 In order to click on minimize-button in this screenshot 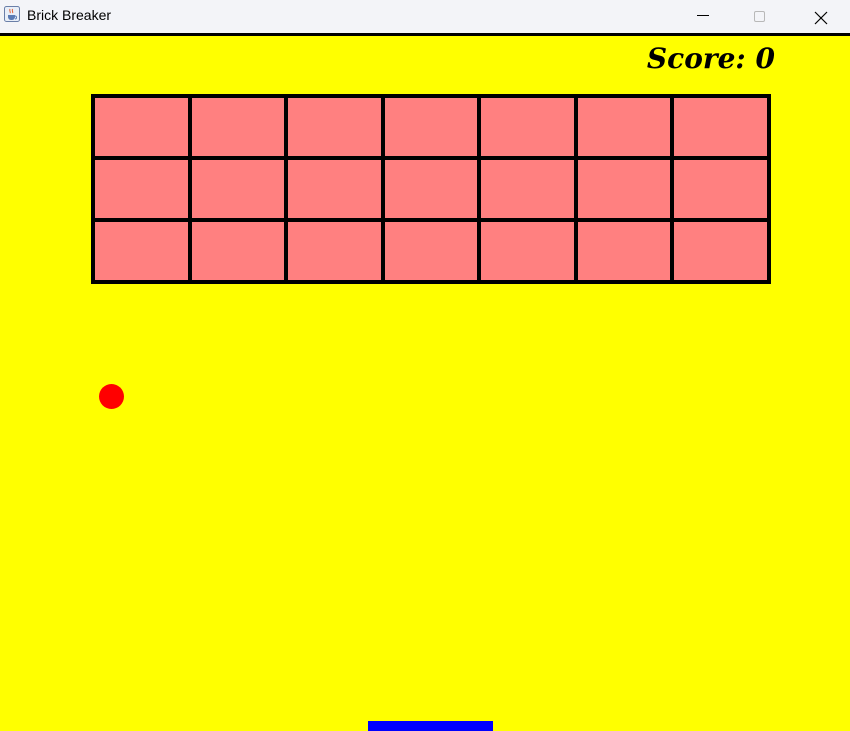, I will do `click(703, 16)`.